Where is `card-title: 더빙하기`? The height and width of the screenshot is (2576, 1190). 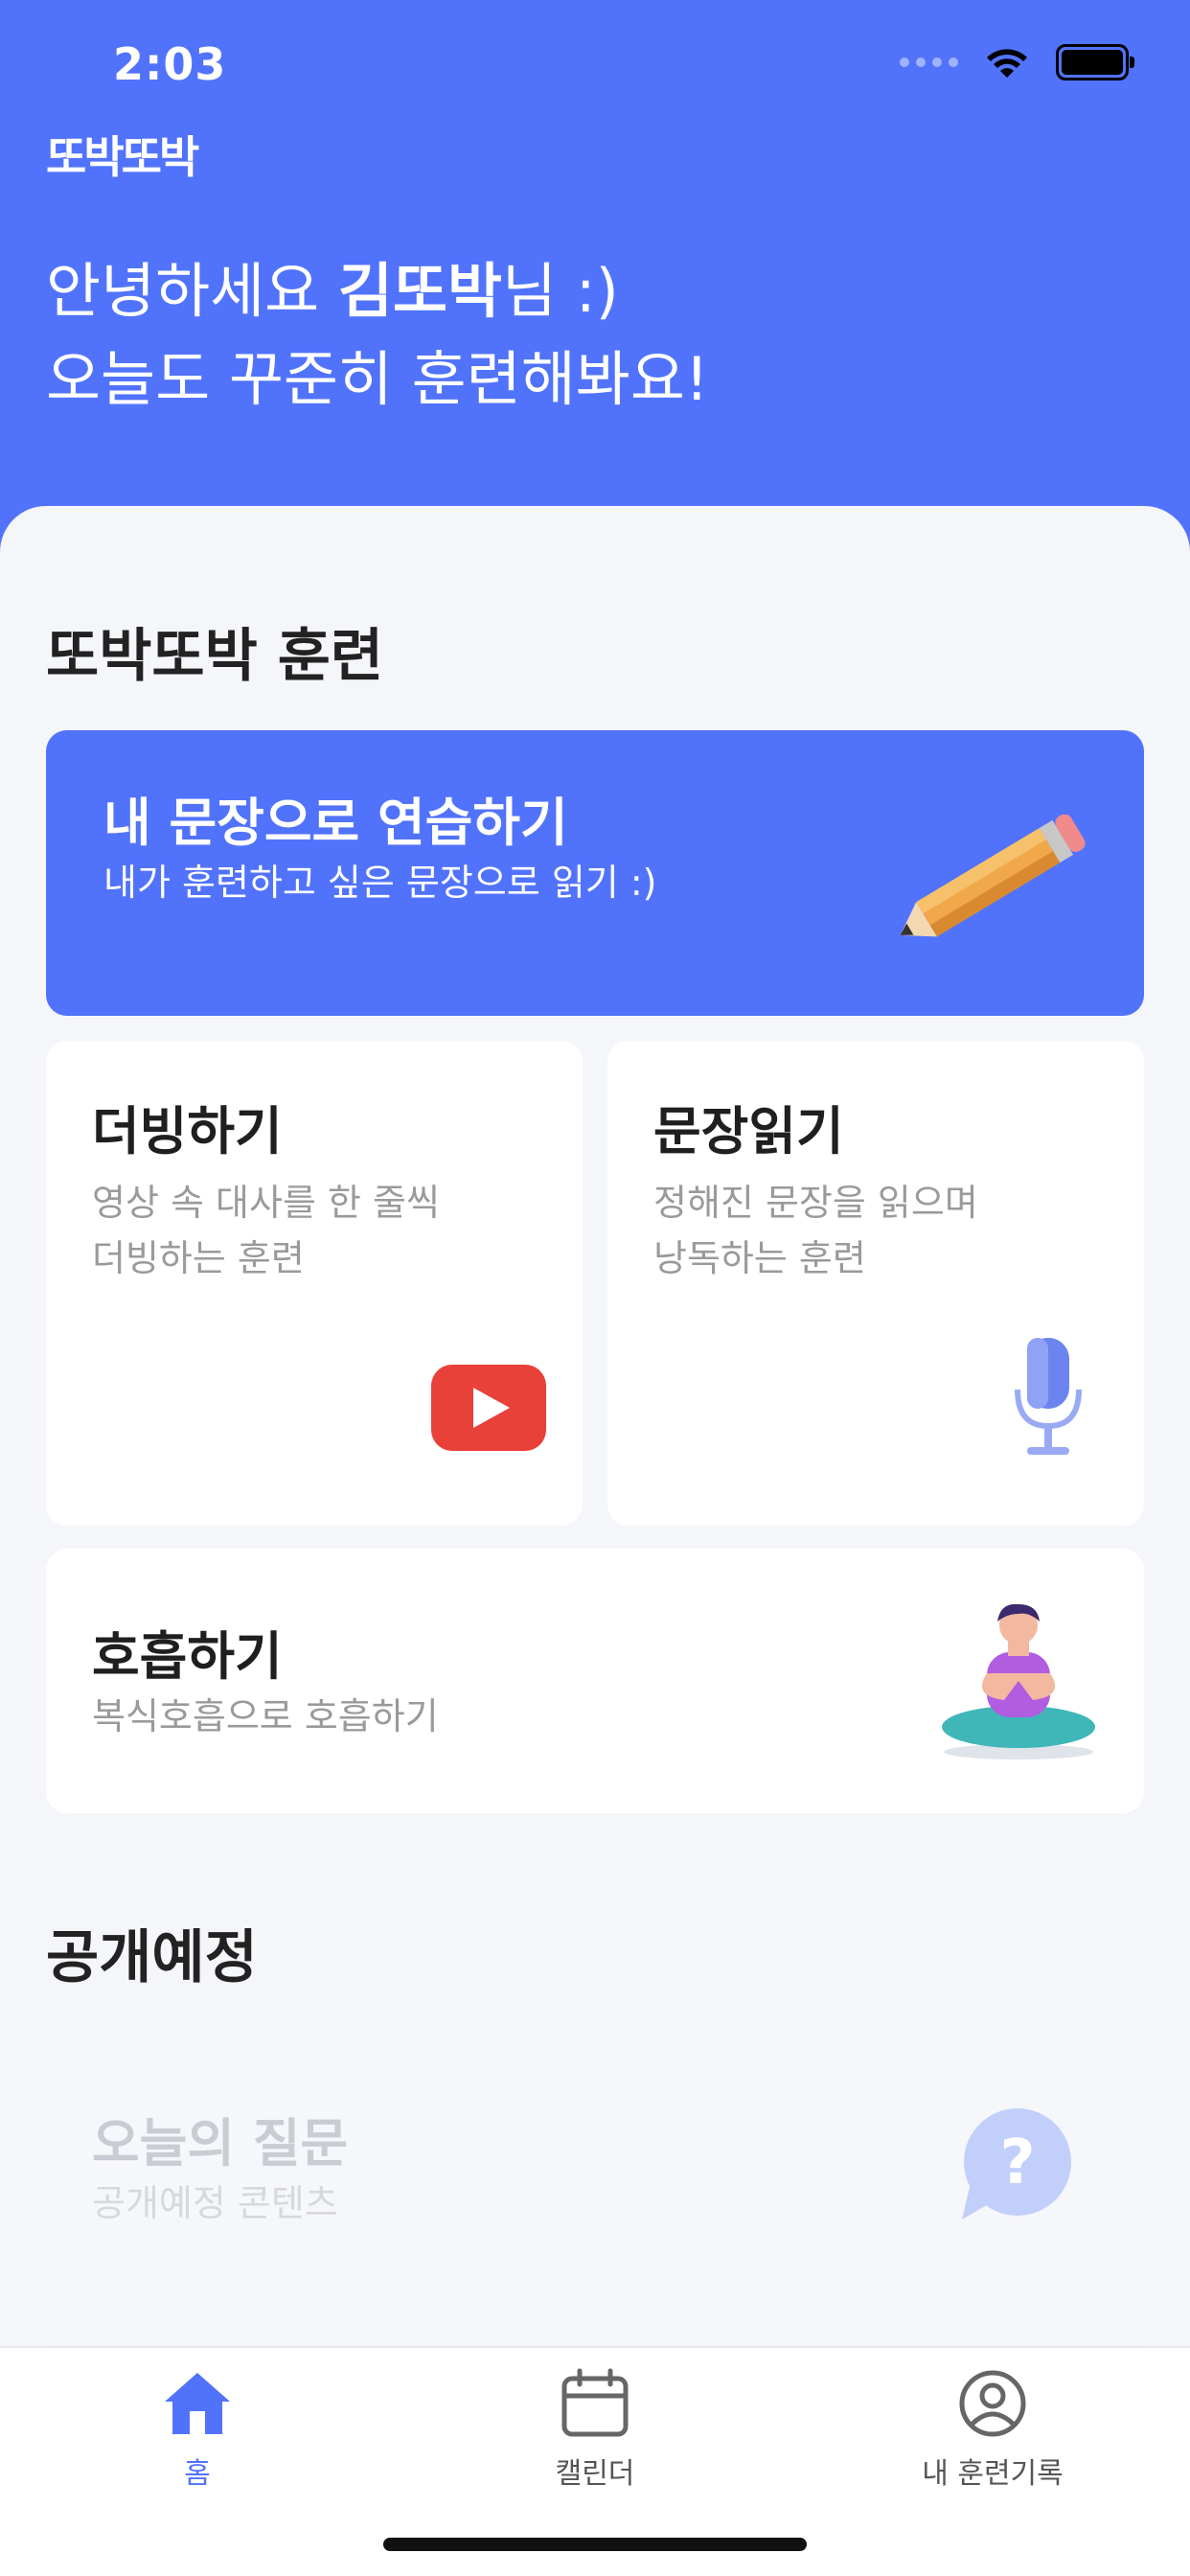 card-title: 더빙하기 is located at coordinates (187, 1131).